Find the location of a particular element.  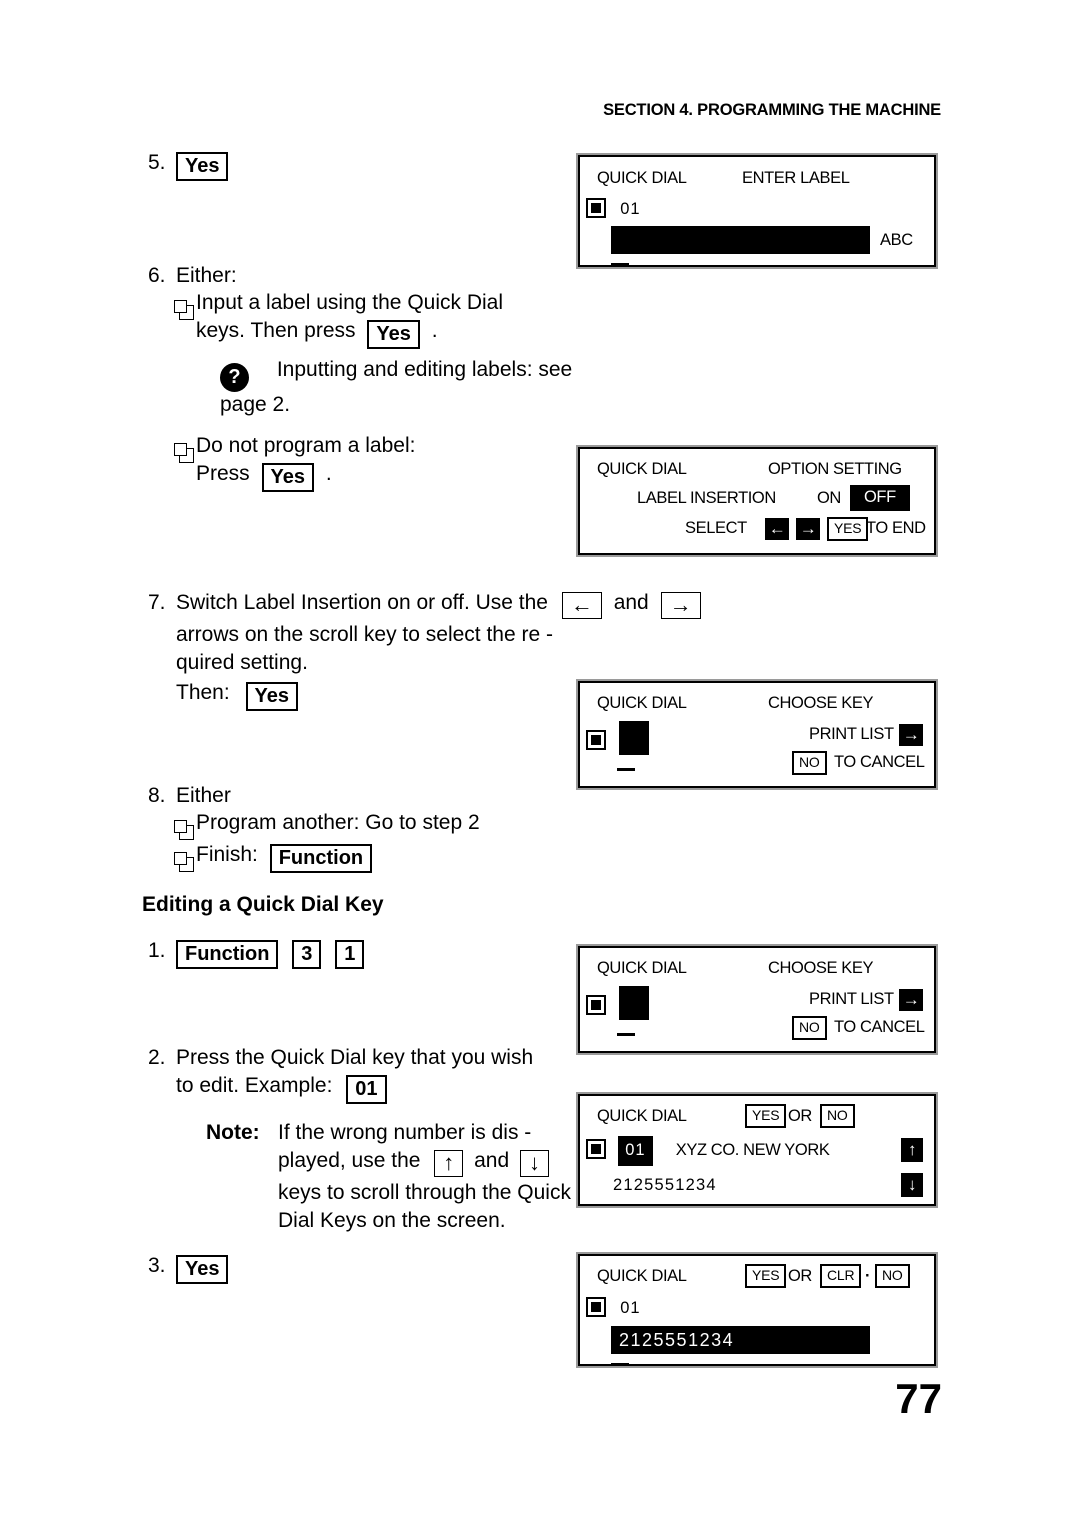

step-5: 5. Yes is located at coordinates (363, 165).